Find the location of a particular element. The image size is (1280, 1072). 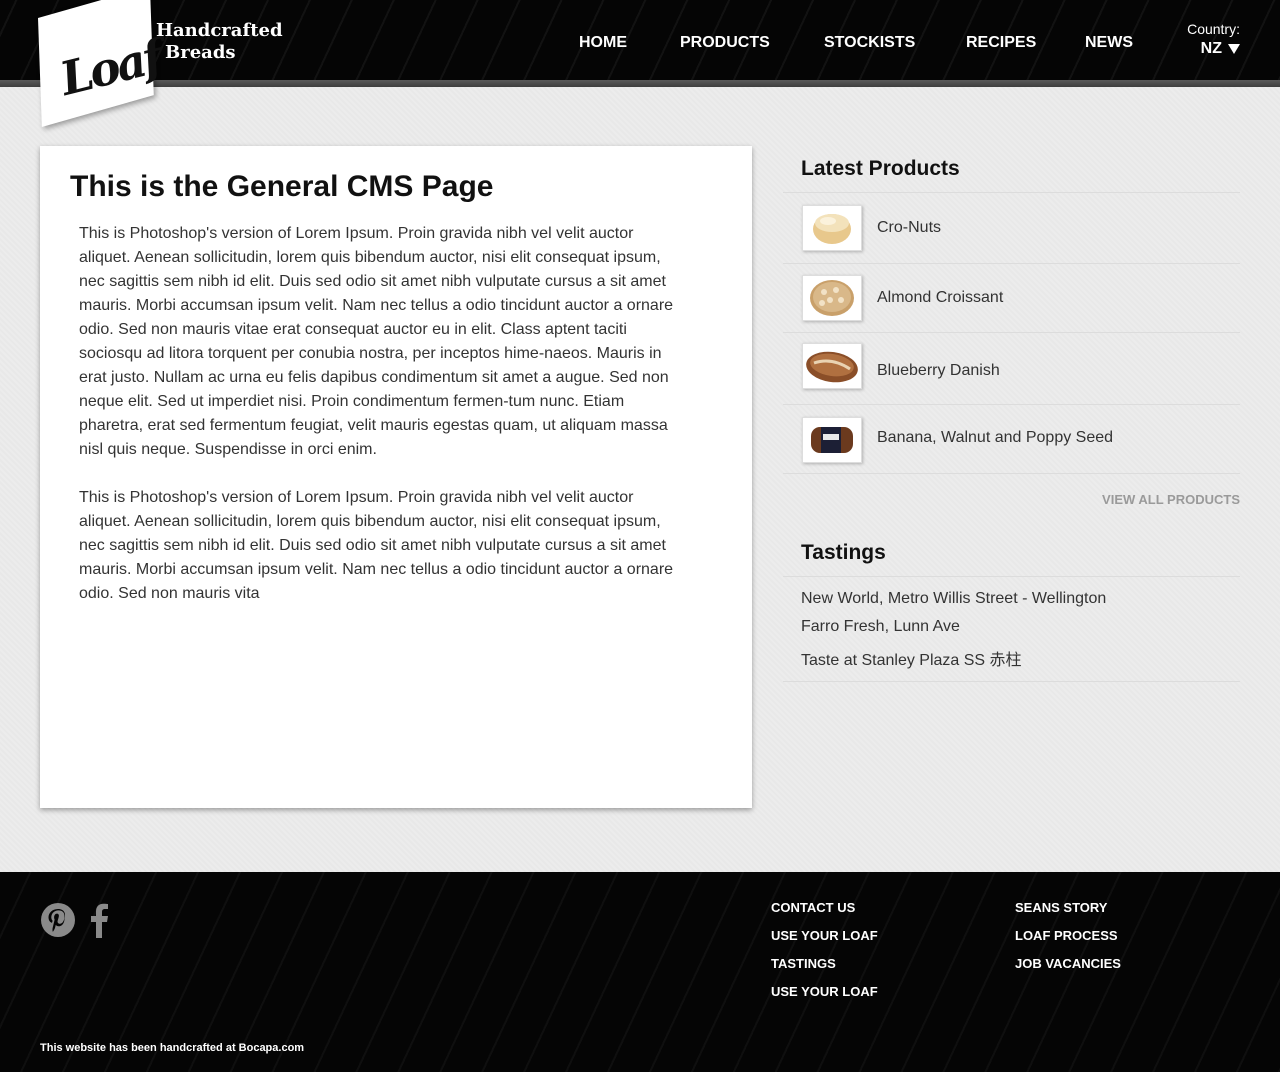

tagline-line2: Breads is located at coordinates (200, 52).